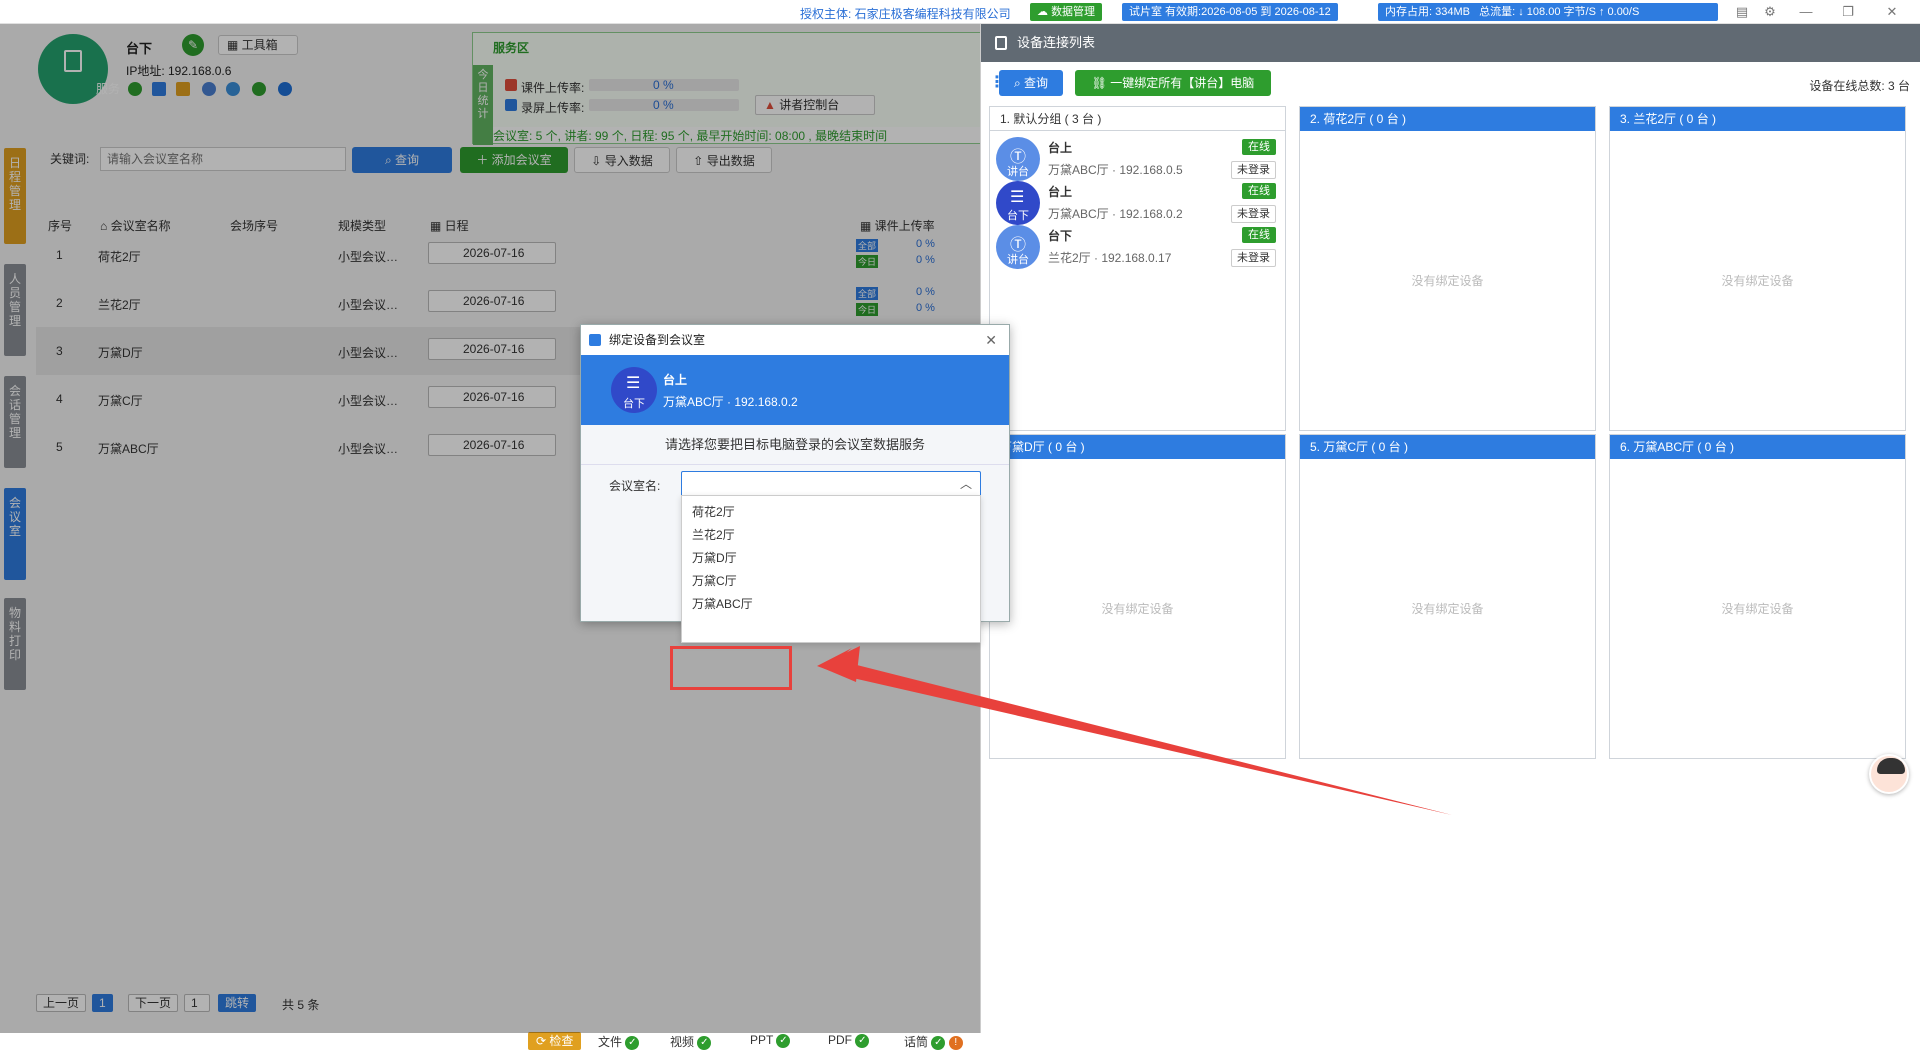 The width and height of the screenshot is (1920, 1053). I want to click on refresh-icon: ⟳, so click(543, 1041).